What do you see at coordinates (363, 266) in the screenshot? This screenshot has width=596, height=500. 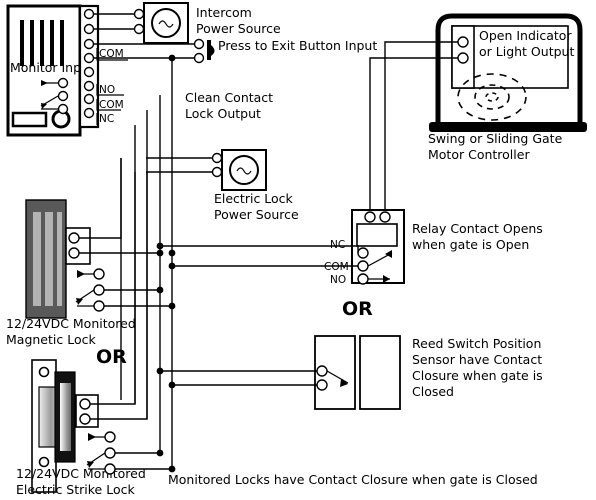 I see `relay-terminal-com` at bounding box center [363, 266].